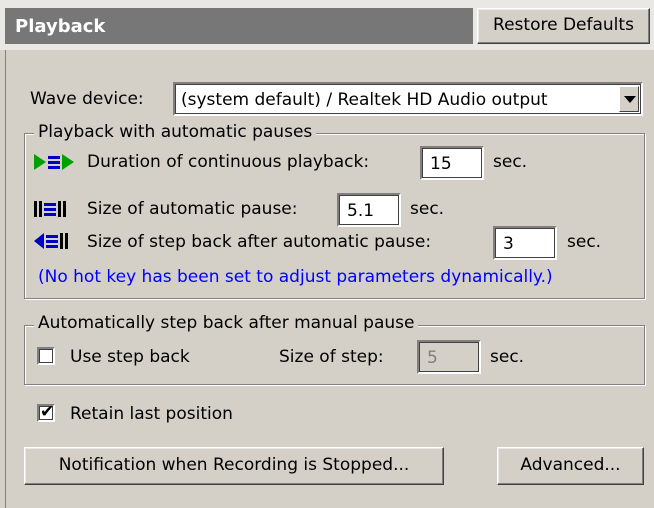 This screenshot has width=654, height=508. Describe the element at coordinates (228, 162) in the screenshot. I see `duration-label: Duration of continuous playback:` at that location.